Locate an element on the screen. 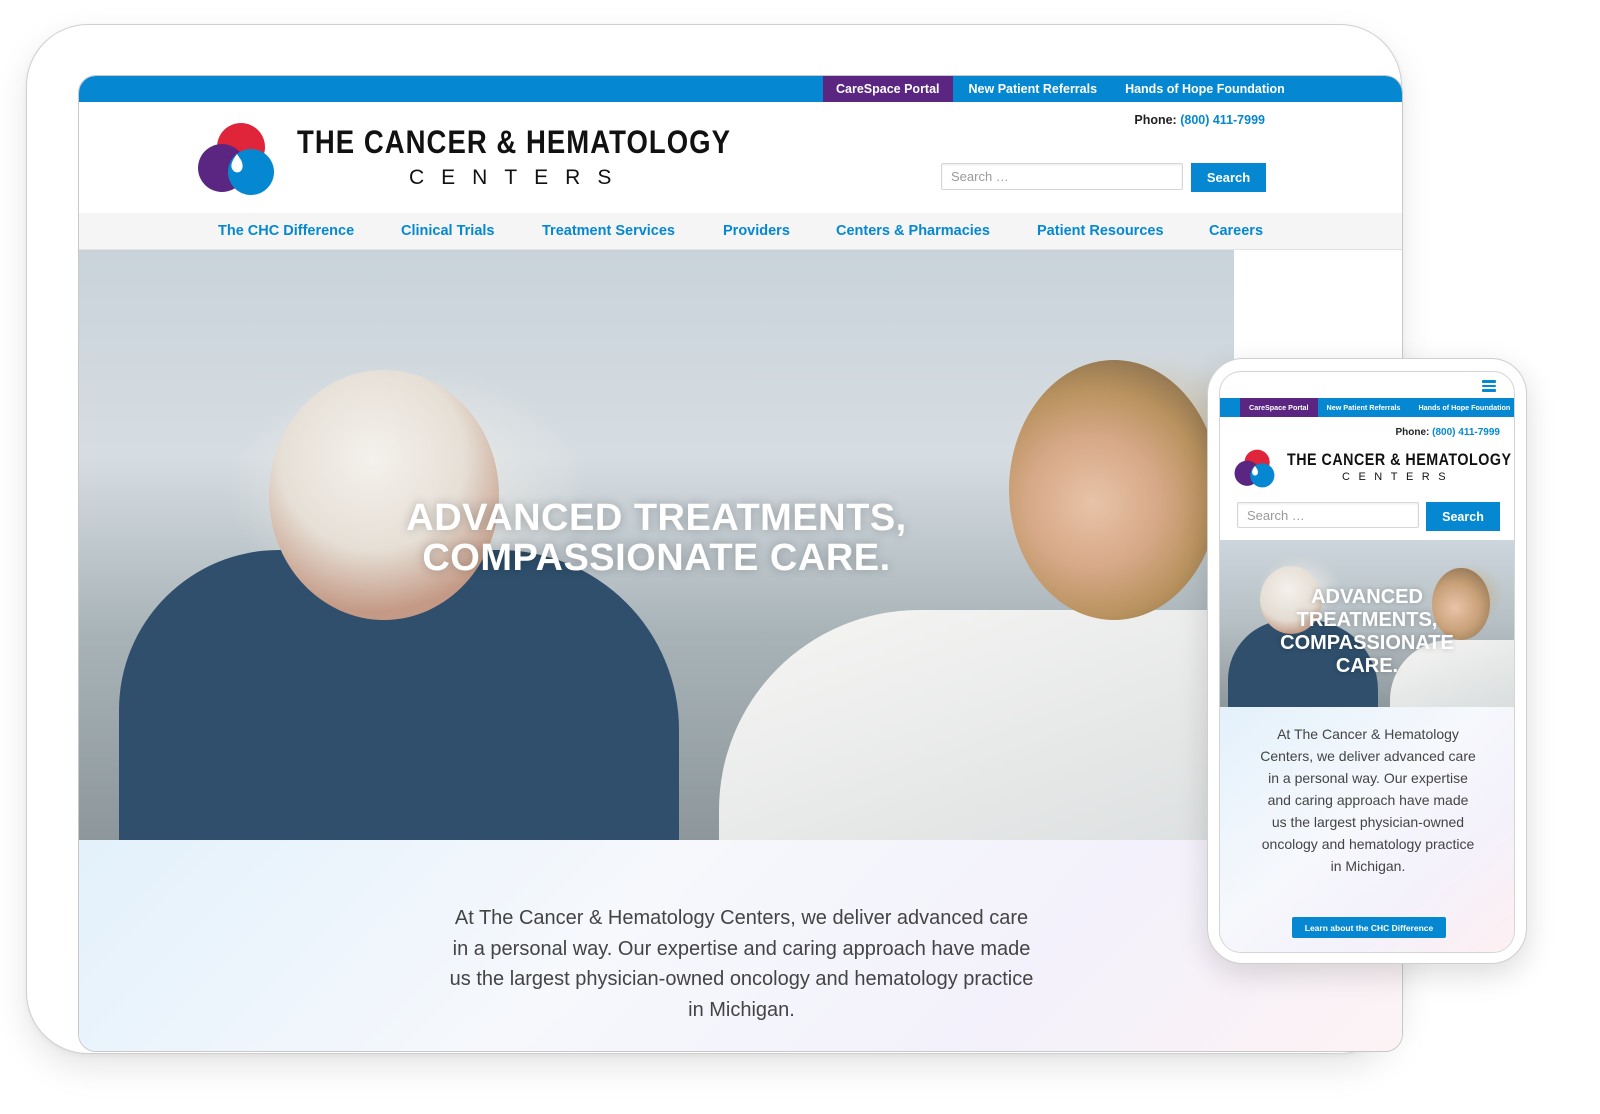 This screenshot has width=1600, height=1114. nav-item-centers-pharmacies: Centers & Pharmacies is located at coordinates (913, 231).